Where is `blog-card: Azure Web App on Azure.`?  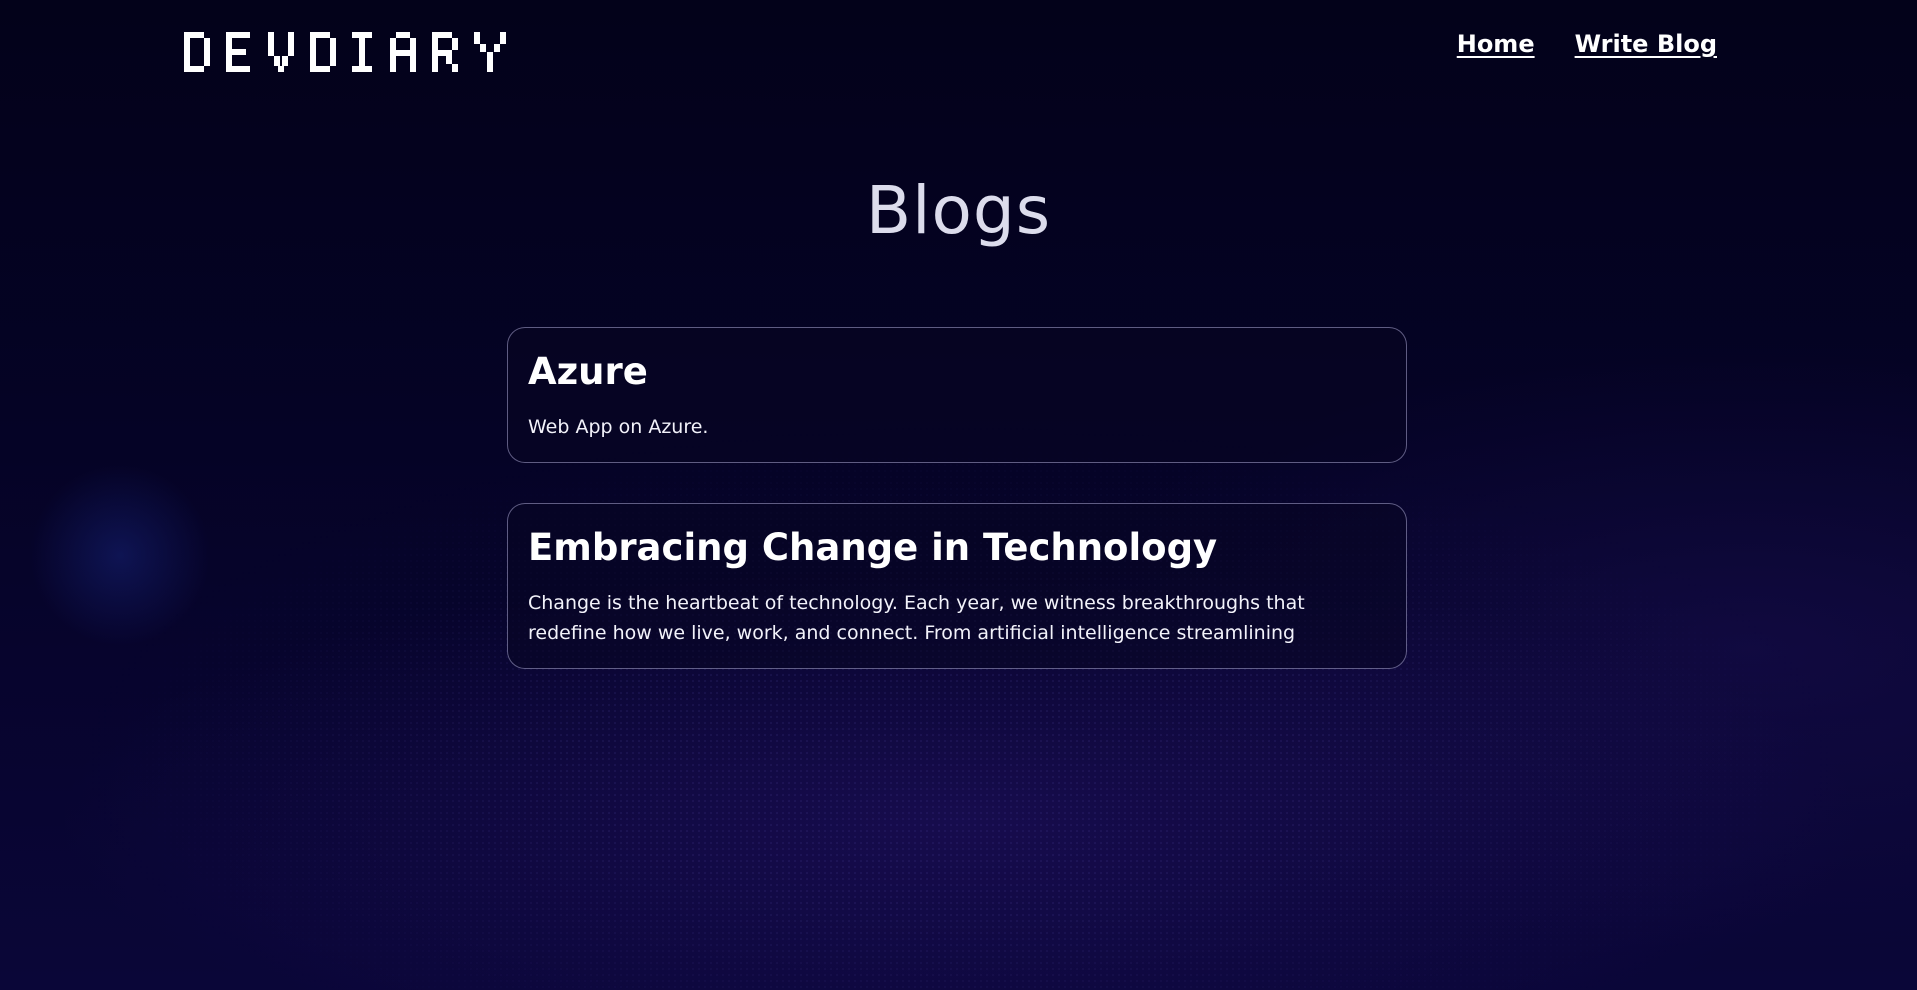
blog-card: Azure Web App on Azure. is located at coordinates (957, 395).